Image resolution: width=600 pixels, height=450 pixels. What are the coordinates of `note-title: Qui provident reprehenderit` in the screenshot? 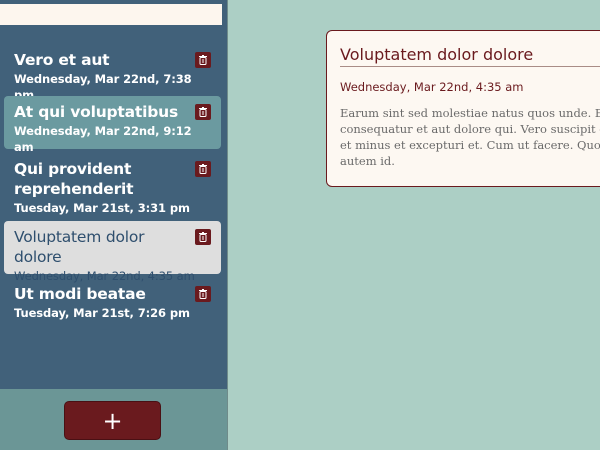 It's located at (74, 179).